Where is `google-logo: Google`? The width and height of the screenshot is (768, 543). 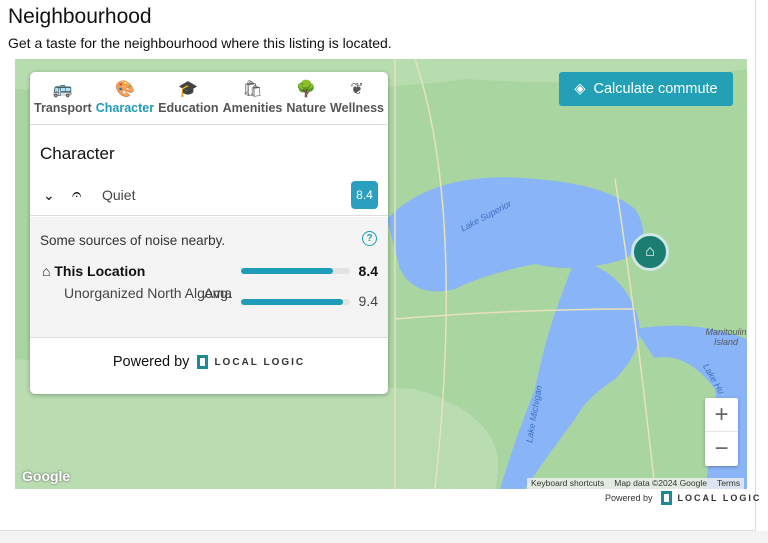 google-logo: Google is located at coordinates (46, 476).